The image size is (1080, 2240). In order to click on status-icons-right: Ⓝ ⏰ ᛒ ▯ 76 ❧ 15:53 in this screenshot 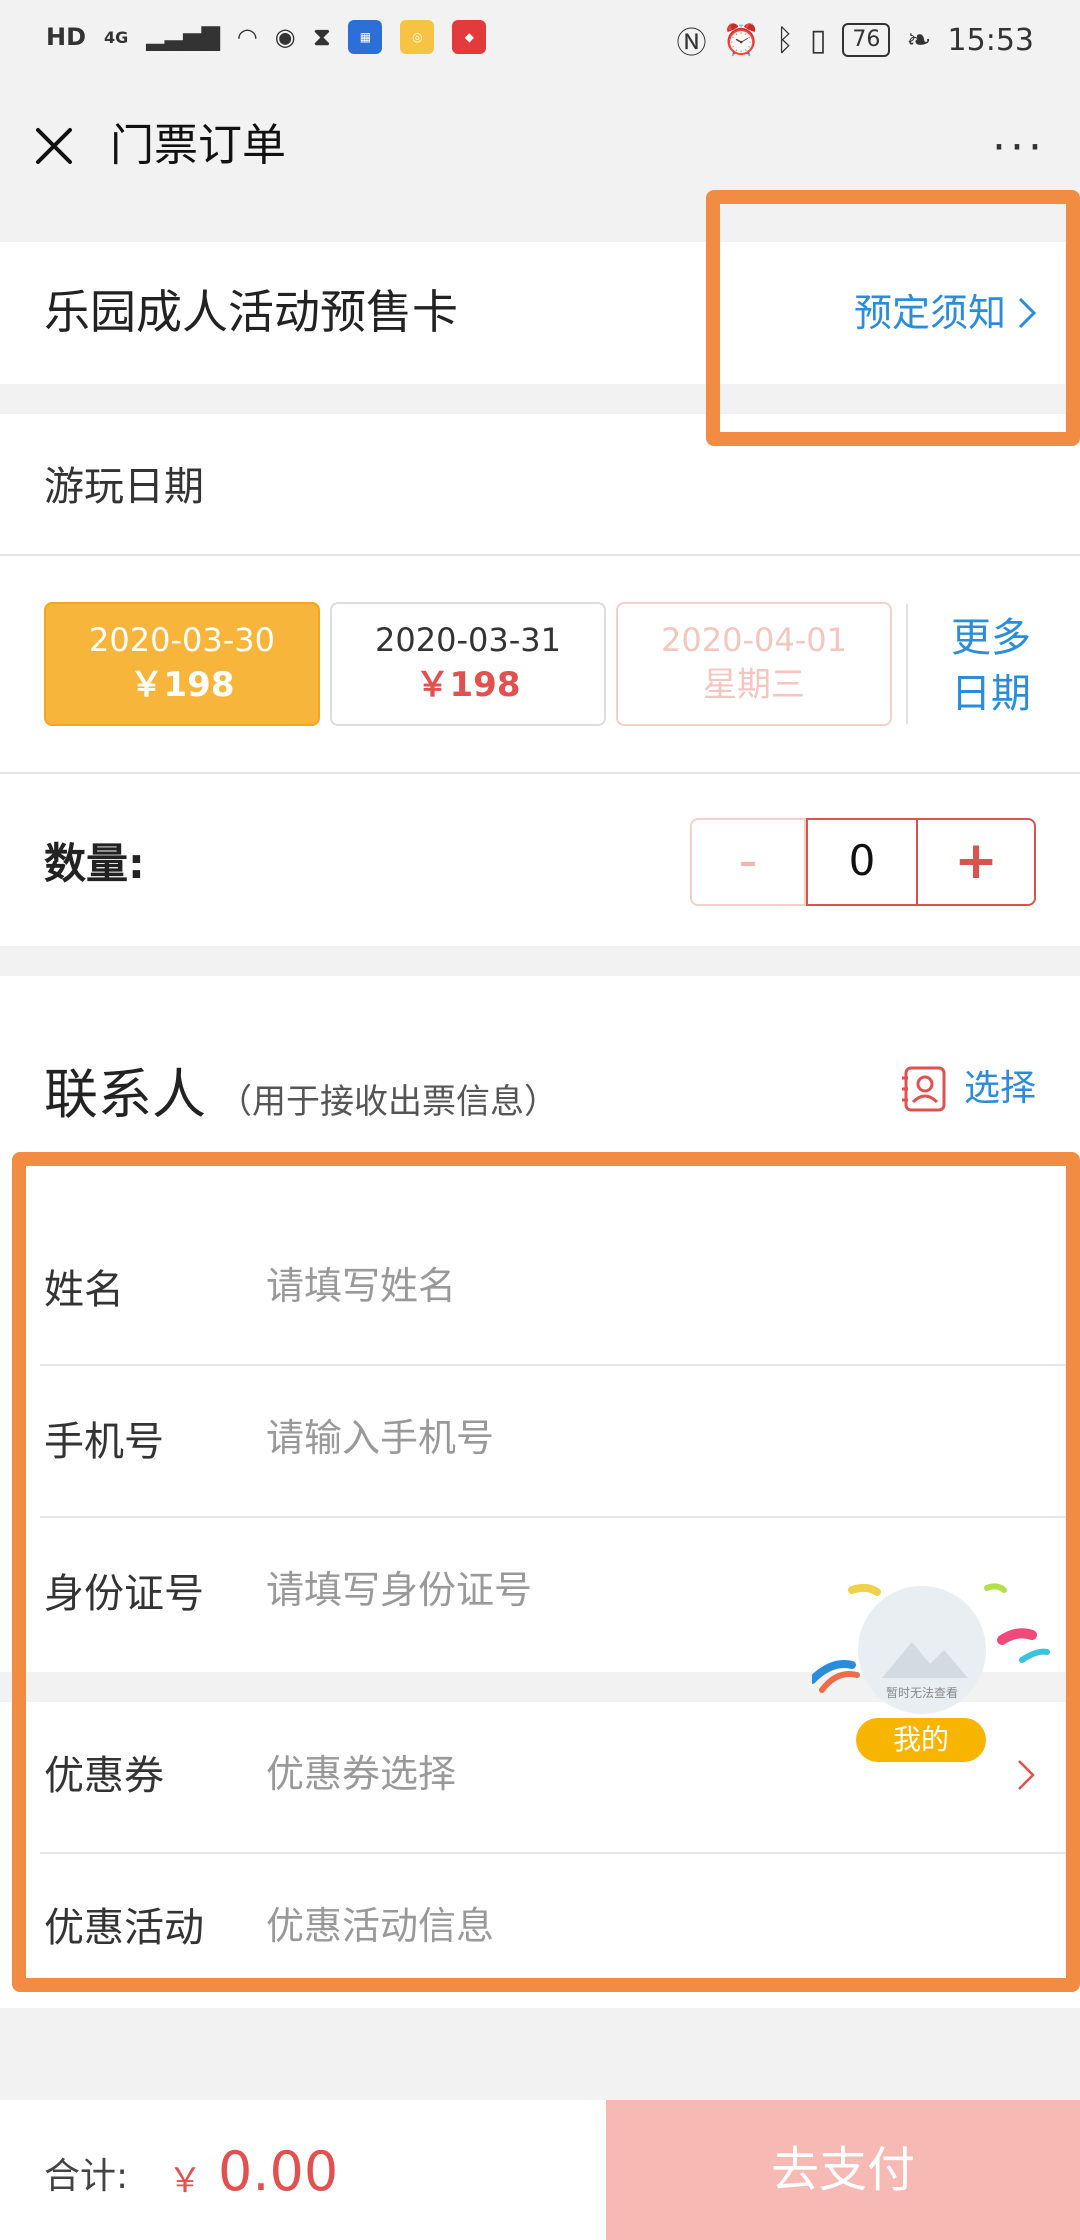, I will do `click(855, 40)`.